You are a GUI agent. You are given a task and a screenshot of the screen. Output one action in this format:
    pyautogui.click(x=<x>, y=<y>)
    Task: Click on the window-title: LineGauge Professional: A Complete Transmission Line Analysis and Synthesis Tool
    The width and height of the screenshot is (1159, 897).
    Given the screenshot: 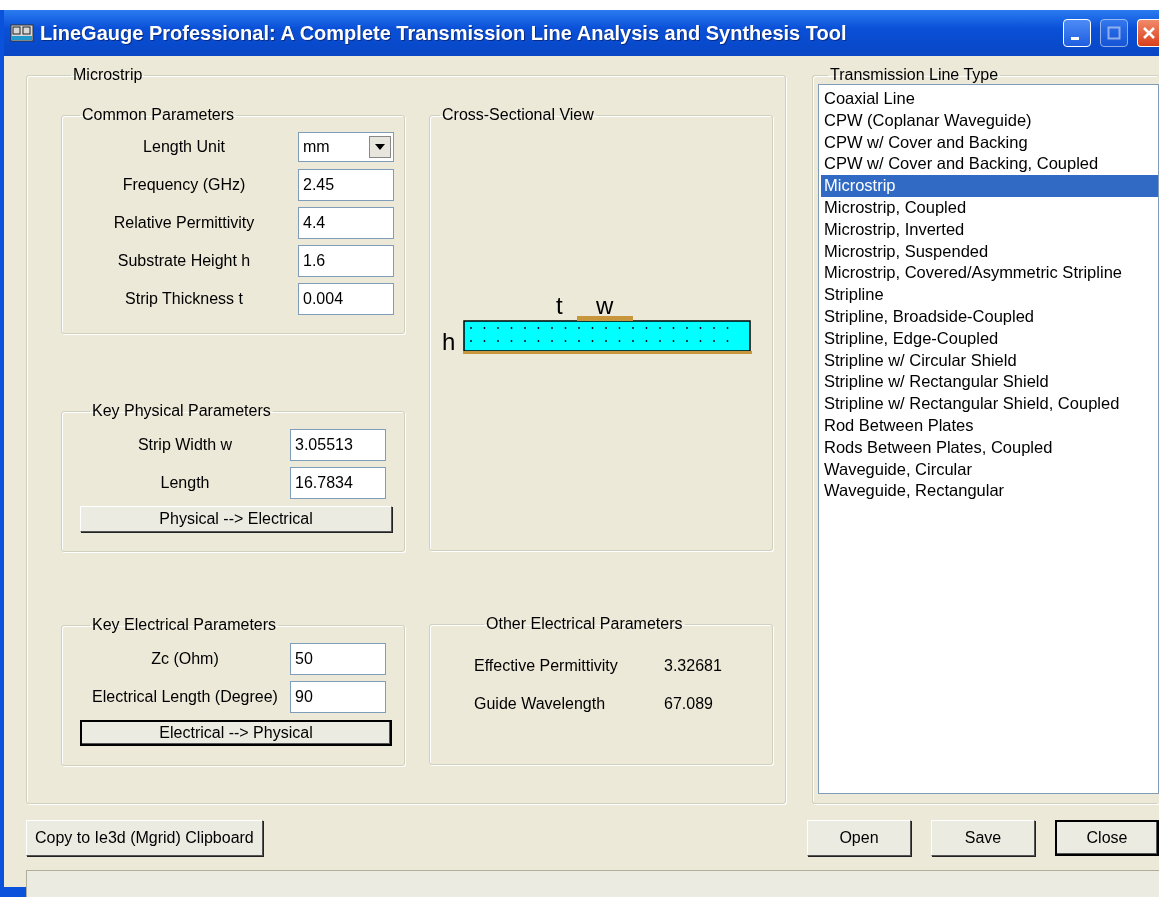 What is the action you would take?
    pyautogui.click(x=444, y=33)
    